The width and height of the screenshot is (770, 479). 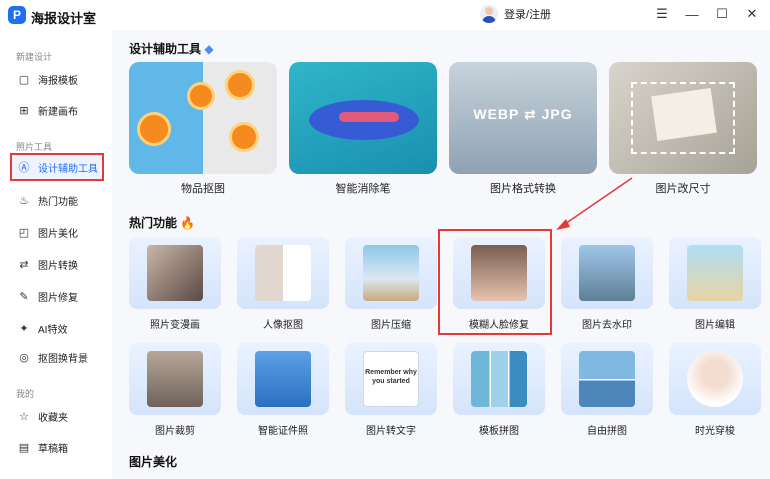 I want to click on sidebar-item-poster-template: ▢ 海报模板, so click(x=61, y=79).